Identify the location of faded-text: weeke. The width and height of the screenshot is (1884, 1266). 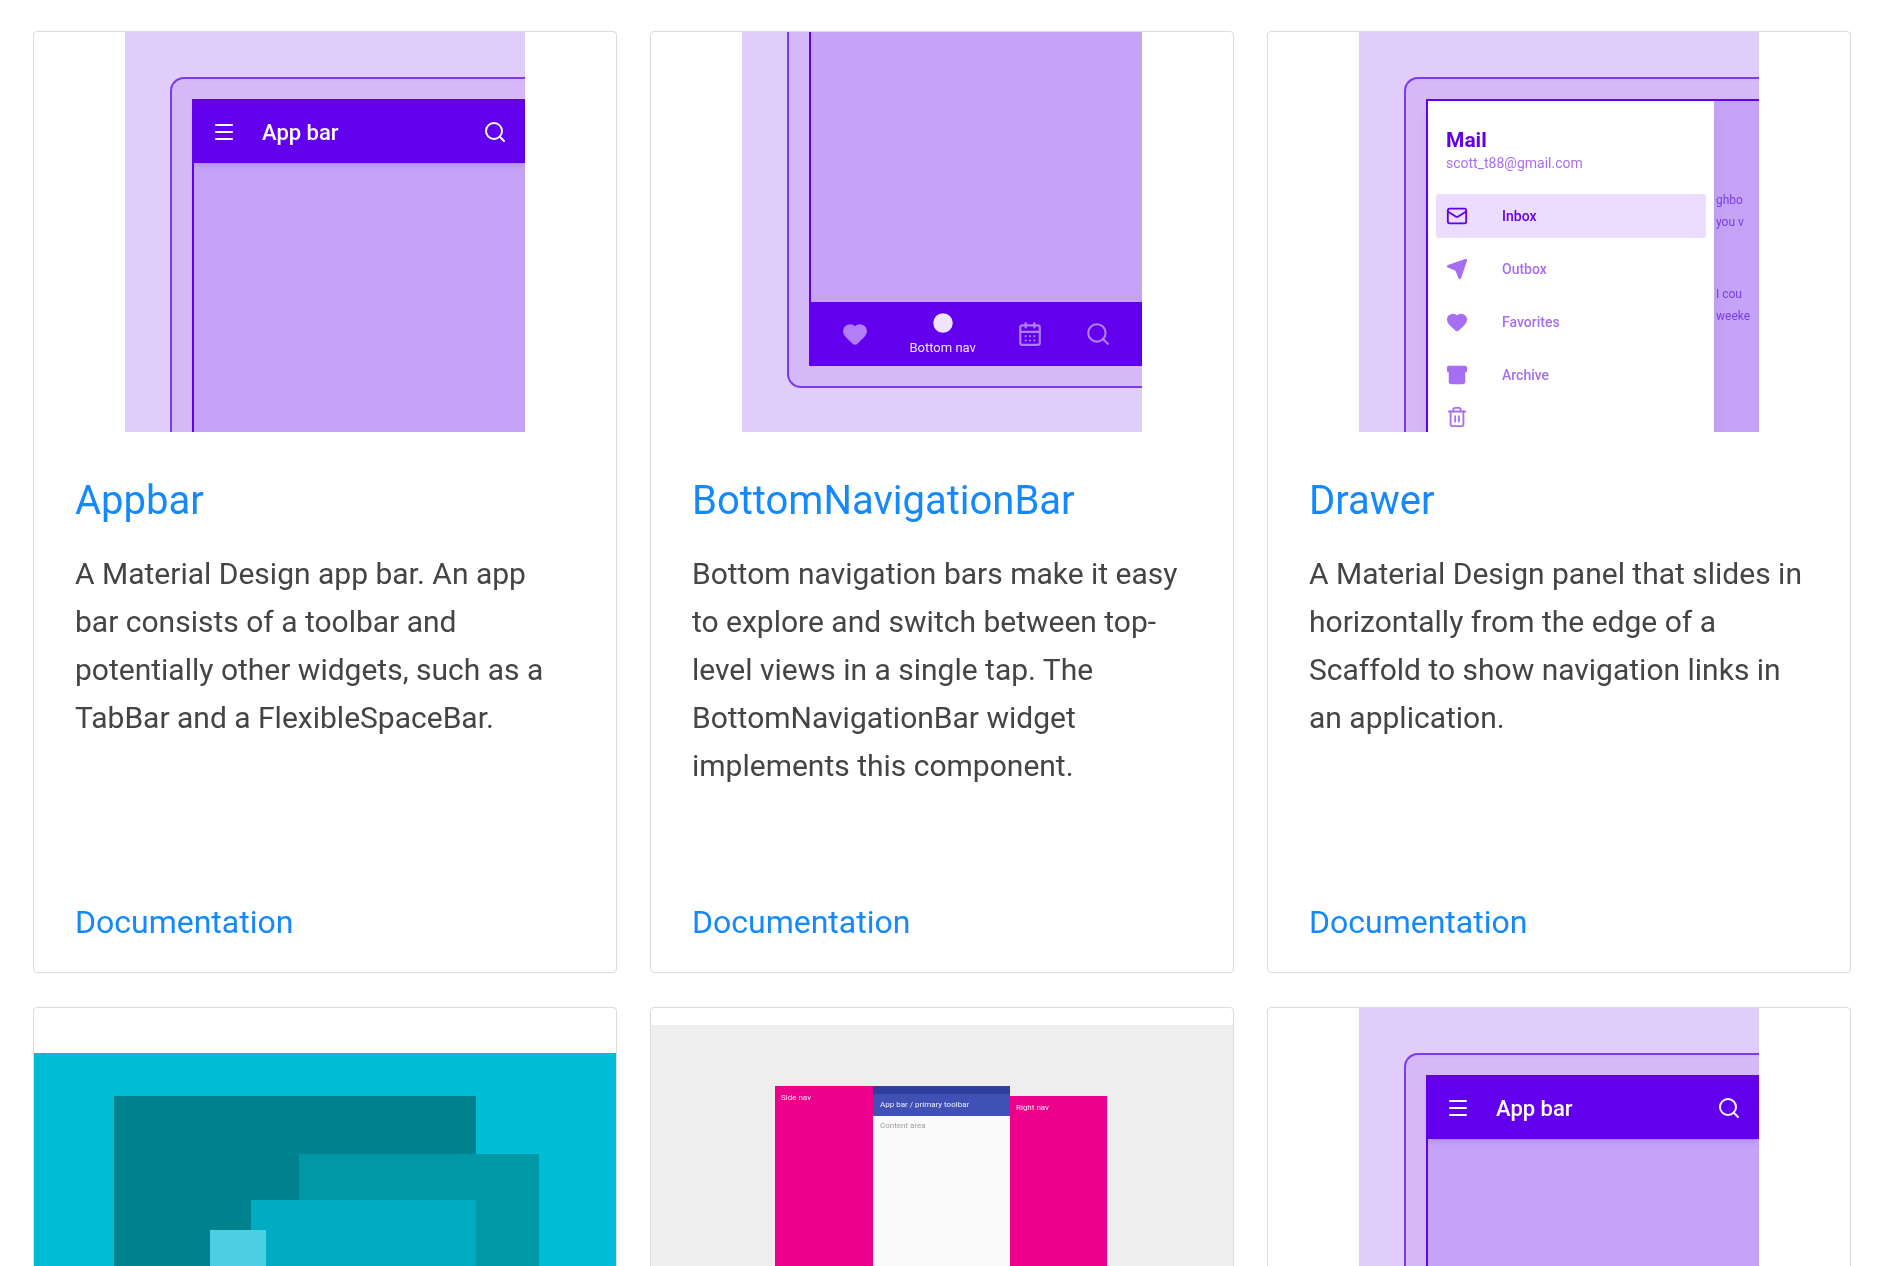
(1733, 316).